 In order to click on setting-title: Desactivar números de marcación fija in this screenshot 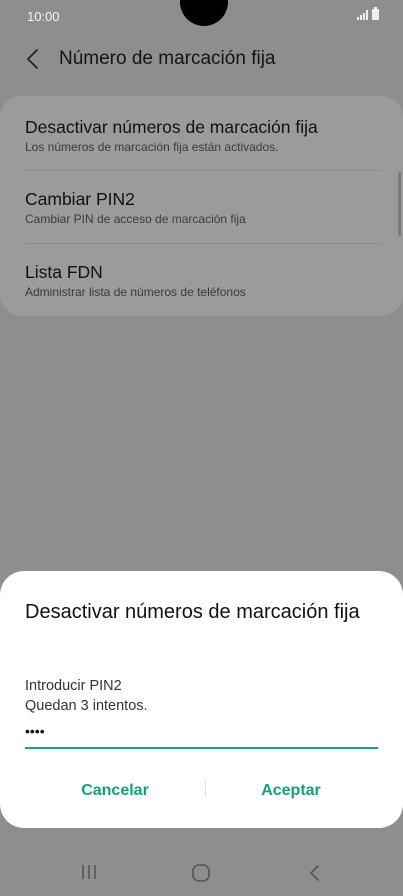, I will do `click(171, 127)`.